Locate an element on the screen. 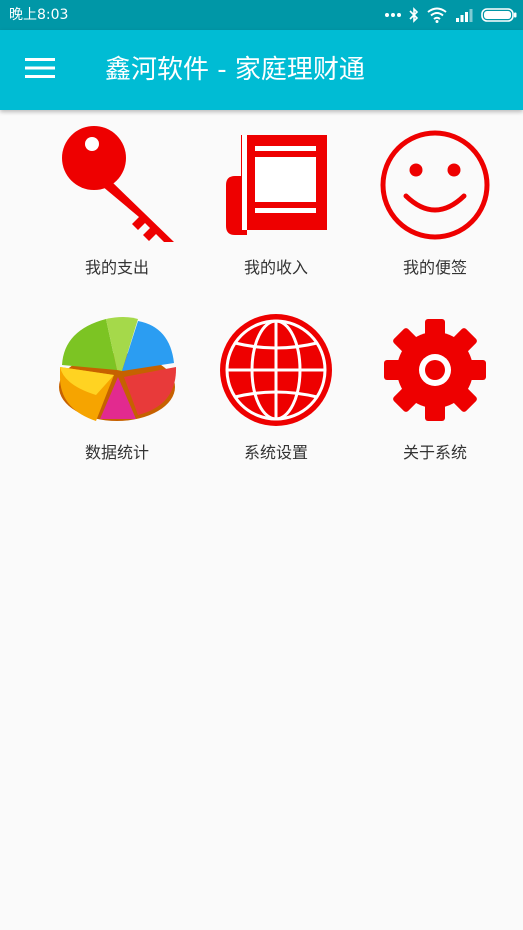  pie-chart-icon is located at coordinates (117, 370).